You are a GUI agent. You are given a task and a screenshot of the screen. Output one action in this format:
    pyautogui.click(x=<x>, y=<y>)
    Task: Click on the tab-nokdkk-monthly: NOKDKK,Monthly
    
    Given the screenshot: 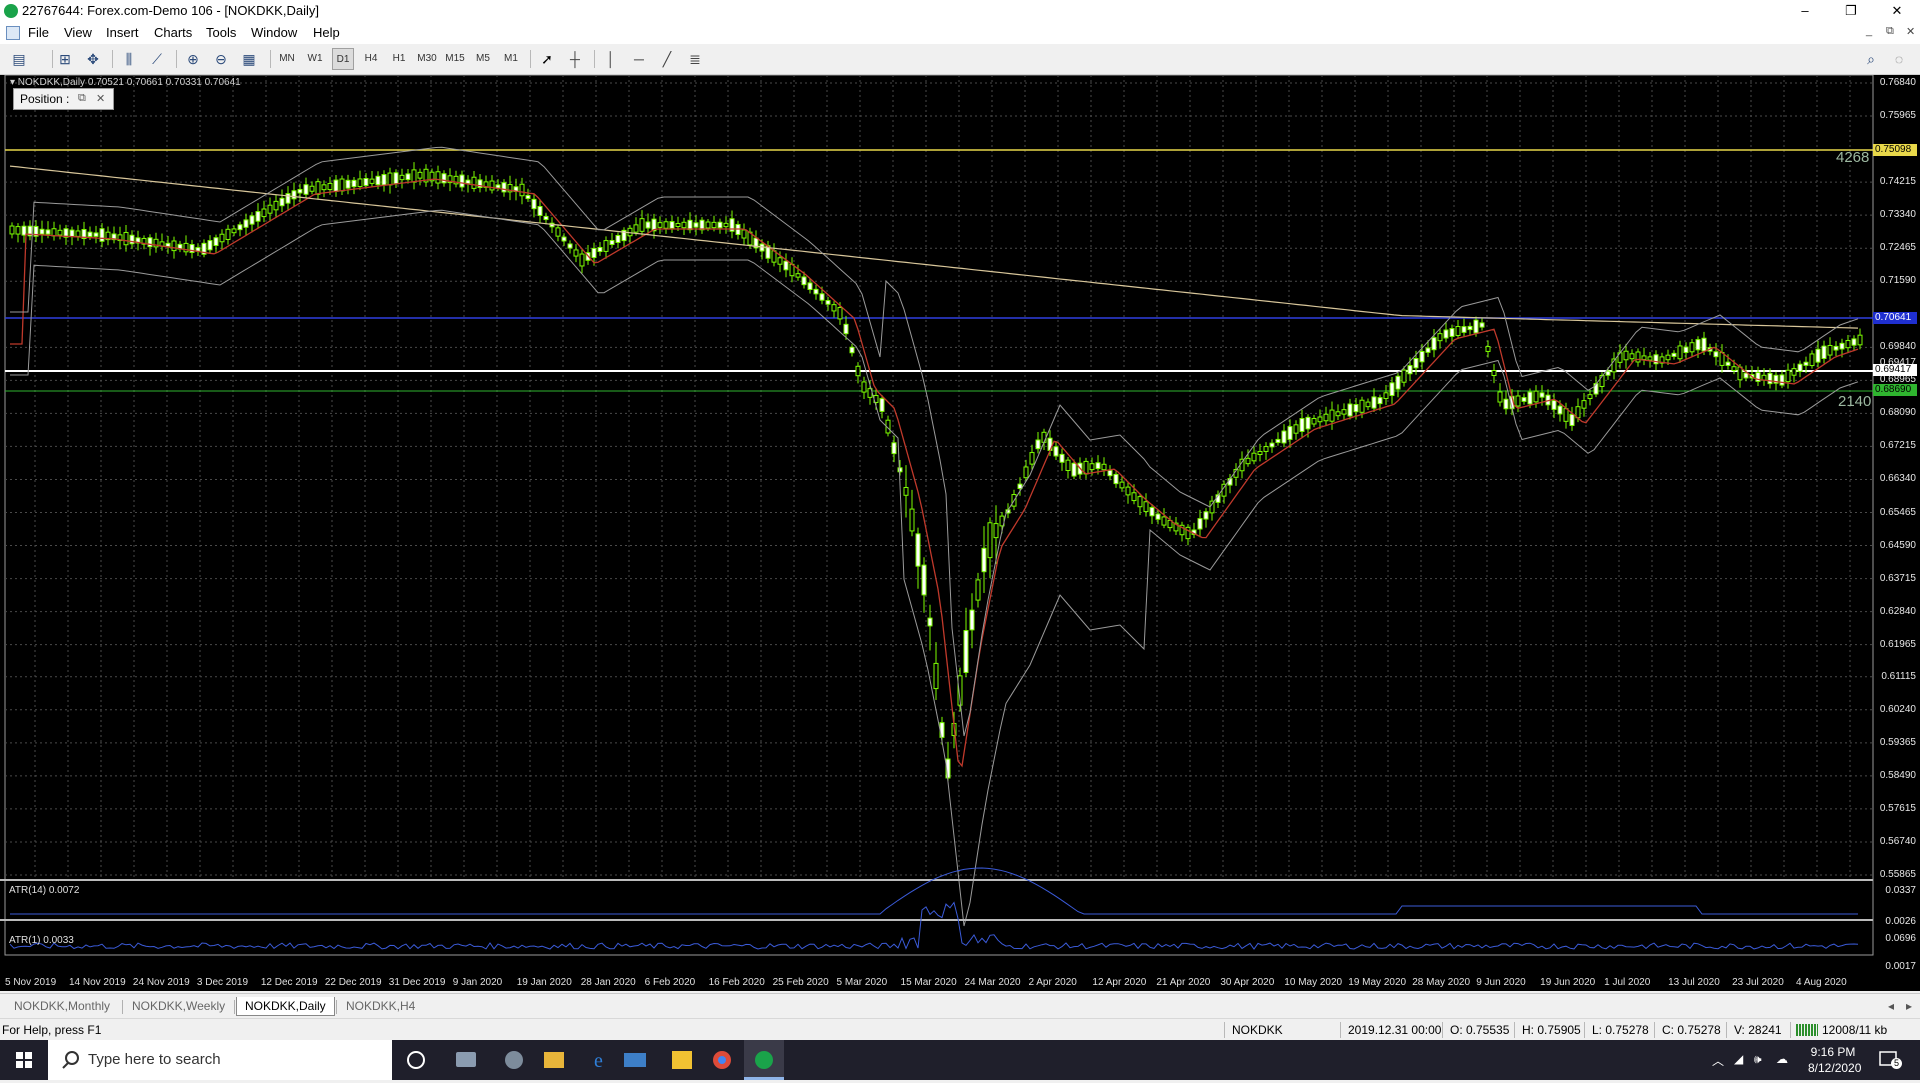 What is the action you would take?
    pyautogui.click(x=62, y=1006)
    